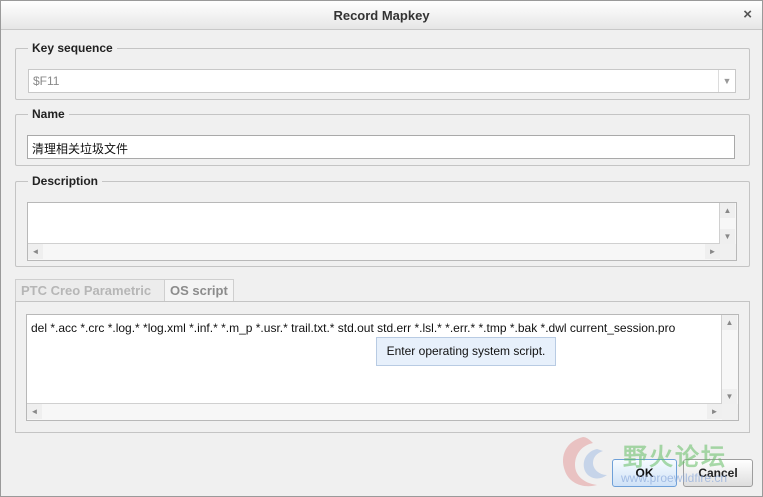 This screenshot has width=763, height=497. Describe the element at coordinates (199, 290) in the screenshot. I see `tab-os-script: OS script` at that location.